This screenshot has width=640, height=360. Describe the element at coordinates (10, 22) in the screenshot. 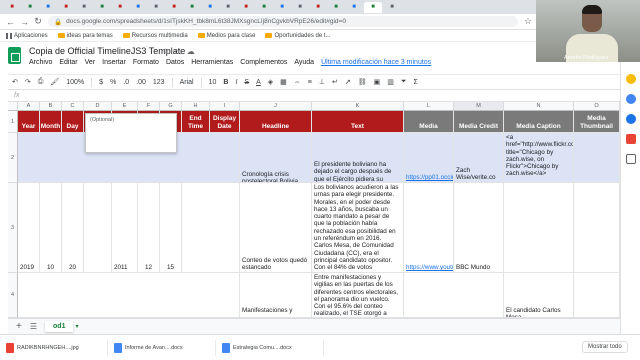

I see `back-icon: ←` at that location.